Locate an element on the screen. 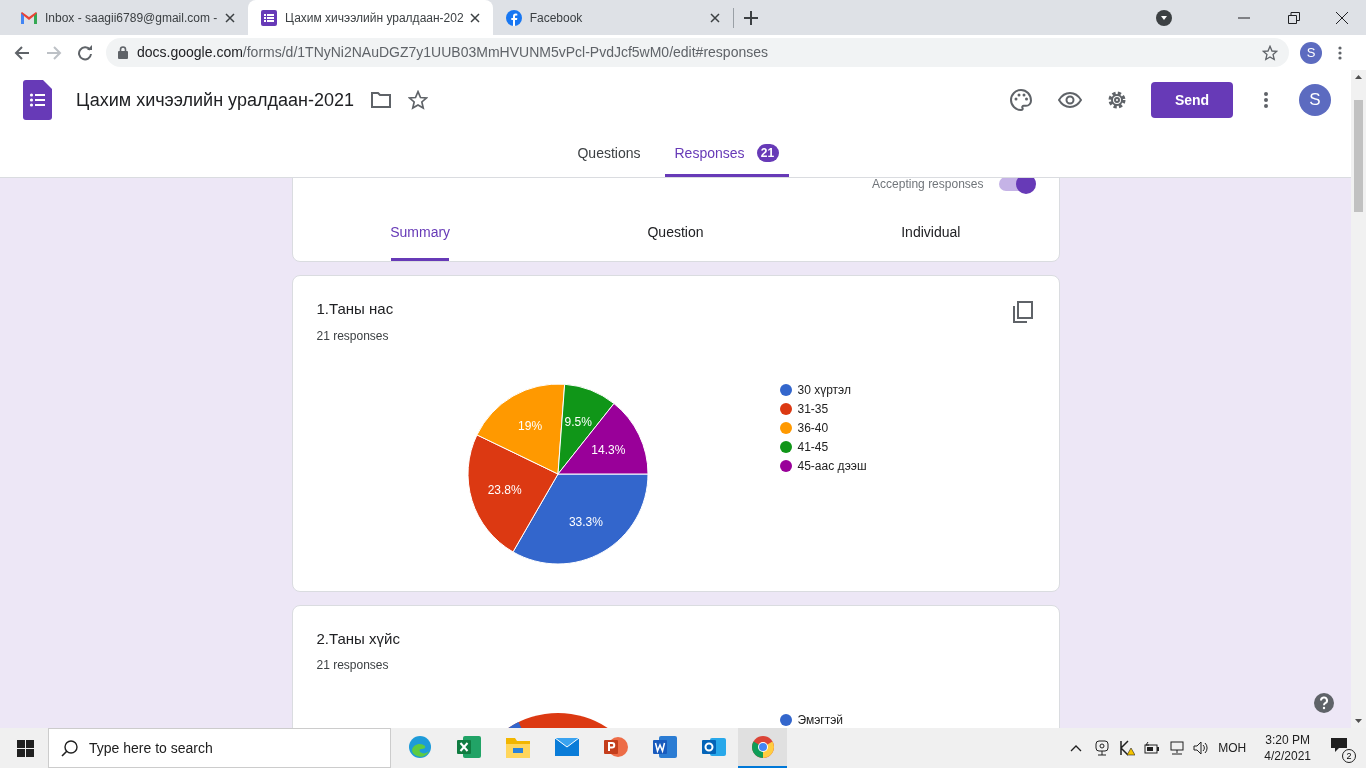 The image size is (1366, 768). reload-icon is located at coordinates (85, 52).